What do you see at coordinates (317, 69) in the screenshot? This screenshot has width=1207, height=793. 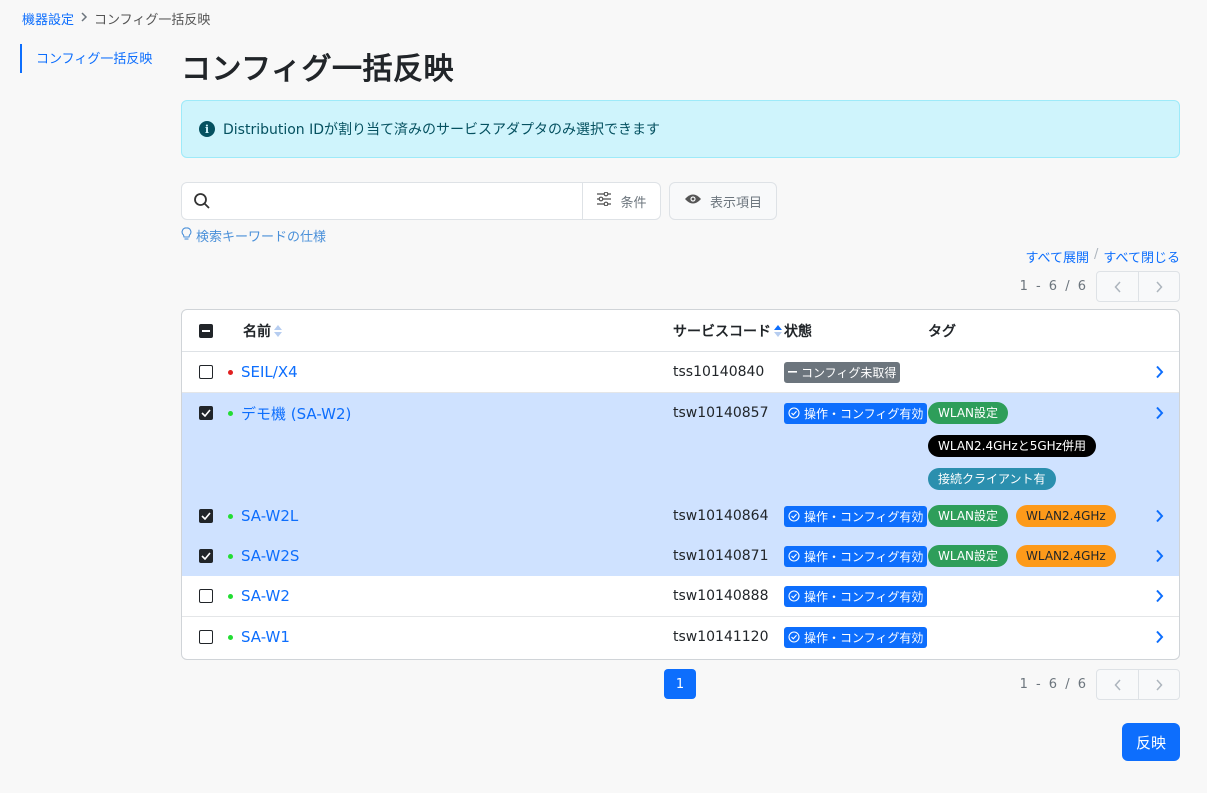 I see `page-title: コンフィグ一括反映` at bounding box center [317, 69].